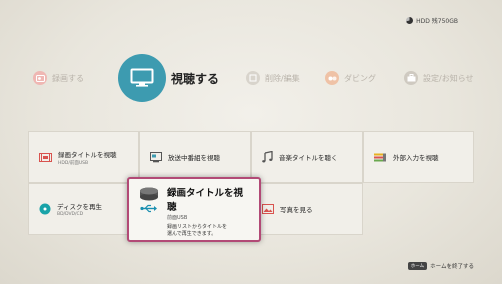 The height and width of the screenshot is (284, 502). Describe the element at coordinates (149, 200) in the screenshot. I see `usb-hdd-icon` at that location.